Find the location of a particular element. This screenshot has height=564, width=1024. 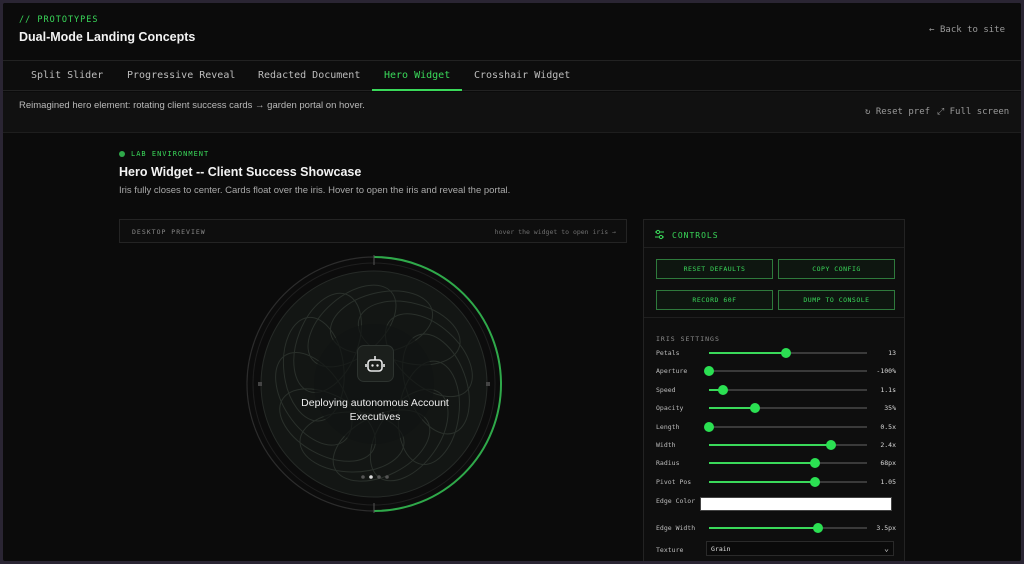

slider-value: 13 is located at coordinates (892, 353).